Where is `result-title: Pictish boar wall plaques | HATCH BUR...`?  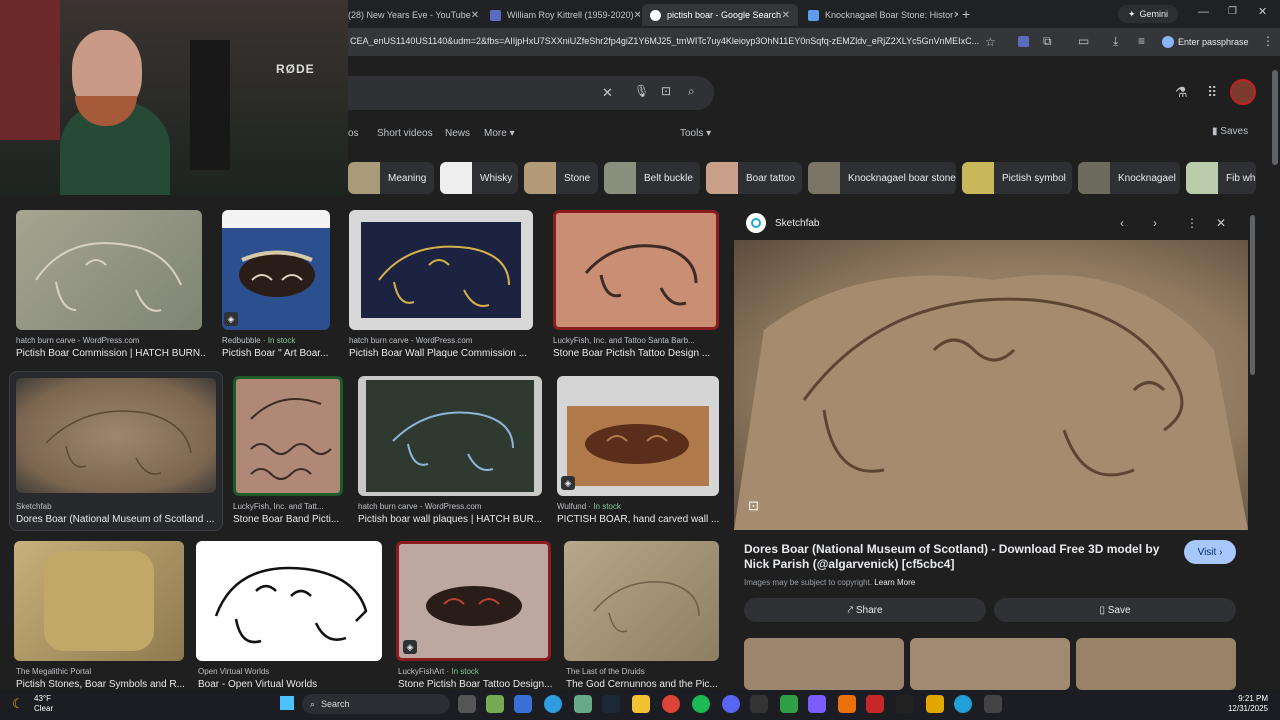 result-title: Pictish boar wall plaques | HATCH BUR... is located at coordinates (453, 519).